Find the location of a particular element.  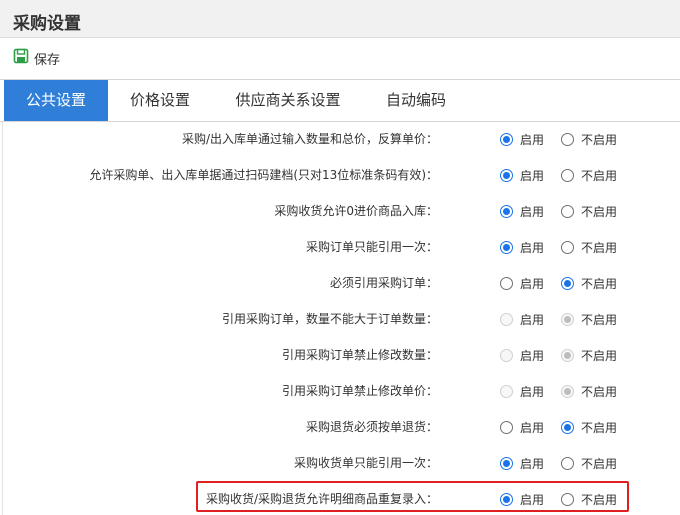

setting-label: 采购收货允许0进价商品入库： is located at coordinates (356, 211).